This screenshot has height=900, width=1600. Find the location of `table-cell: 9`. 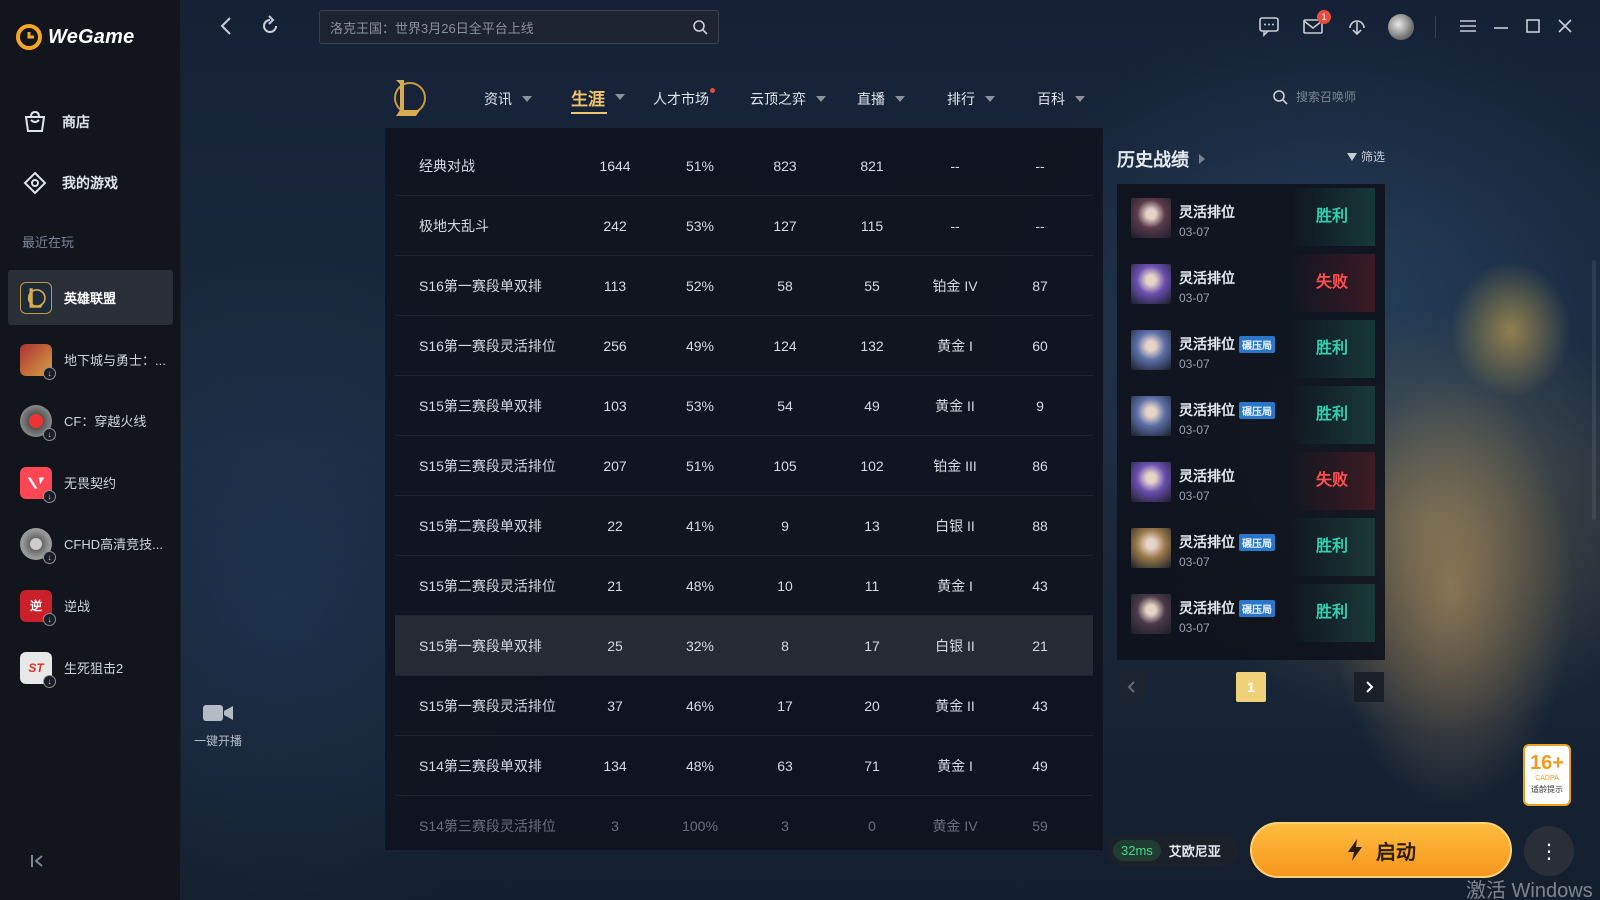

table-cell: 9 is located at coordinates (1040, 406).